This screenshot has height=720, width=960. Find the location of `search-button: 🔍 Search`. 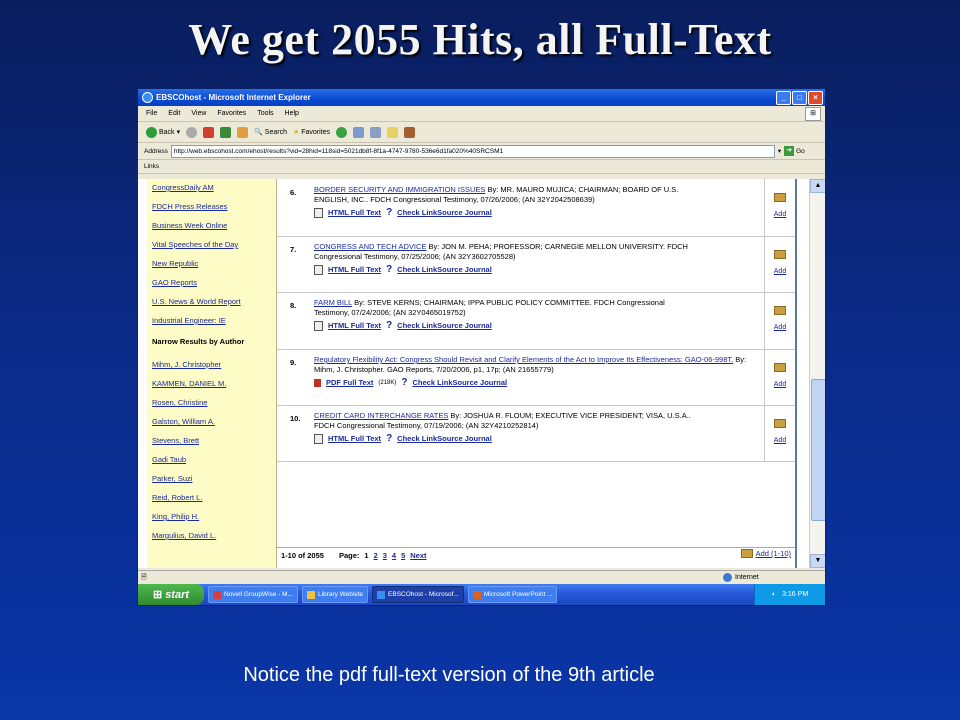

search-button: 🔍 Search is located at coordinates (270, 132).